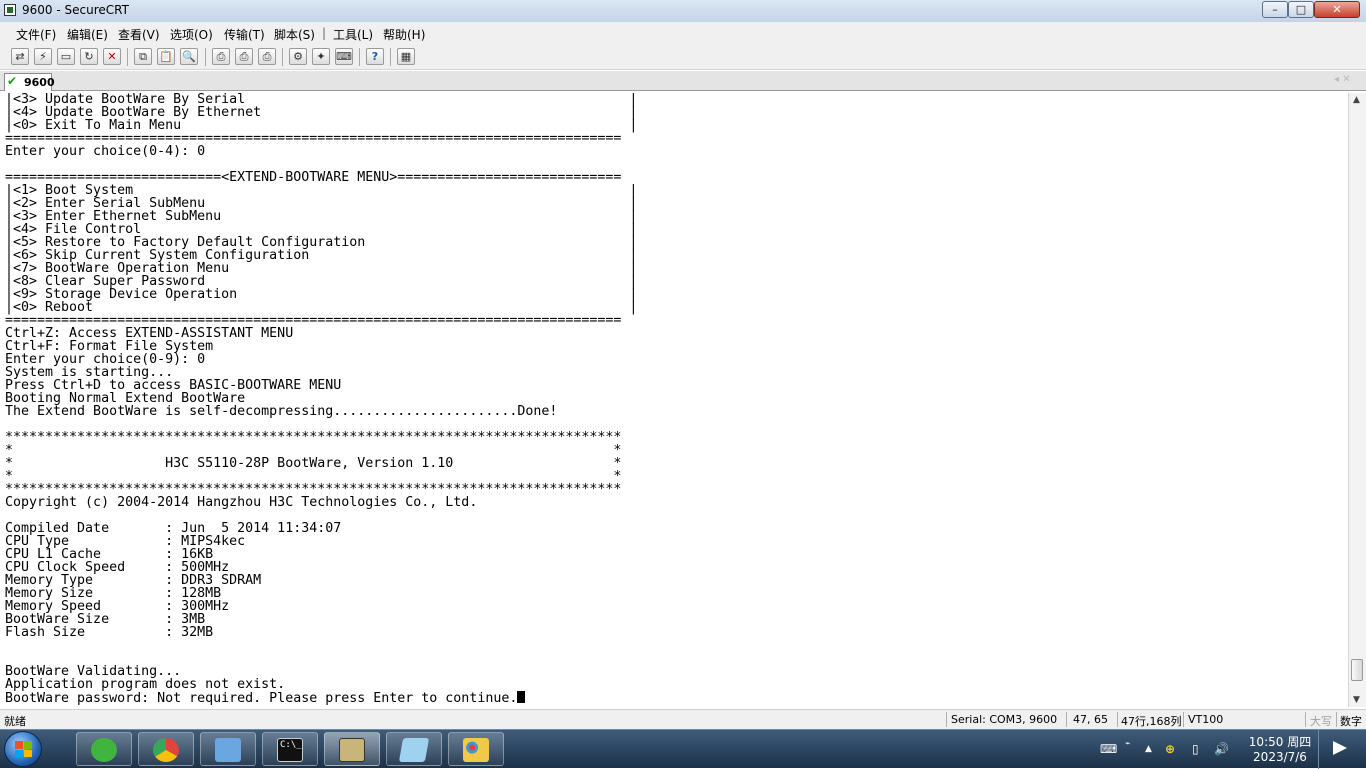  I want to click on status-caps-lock: 大写, so click(1321, 721).